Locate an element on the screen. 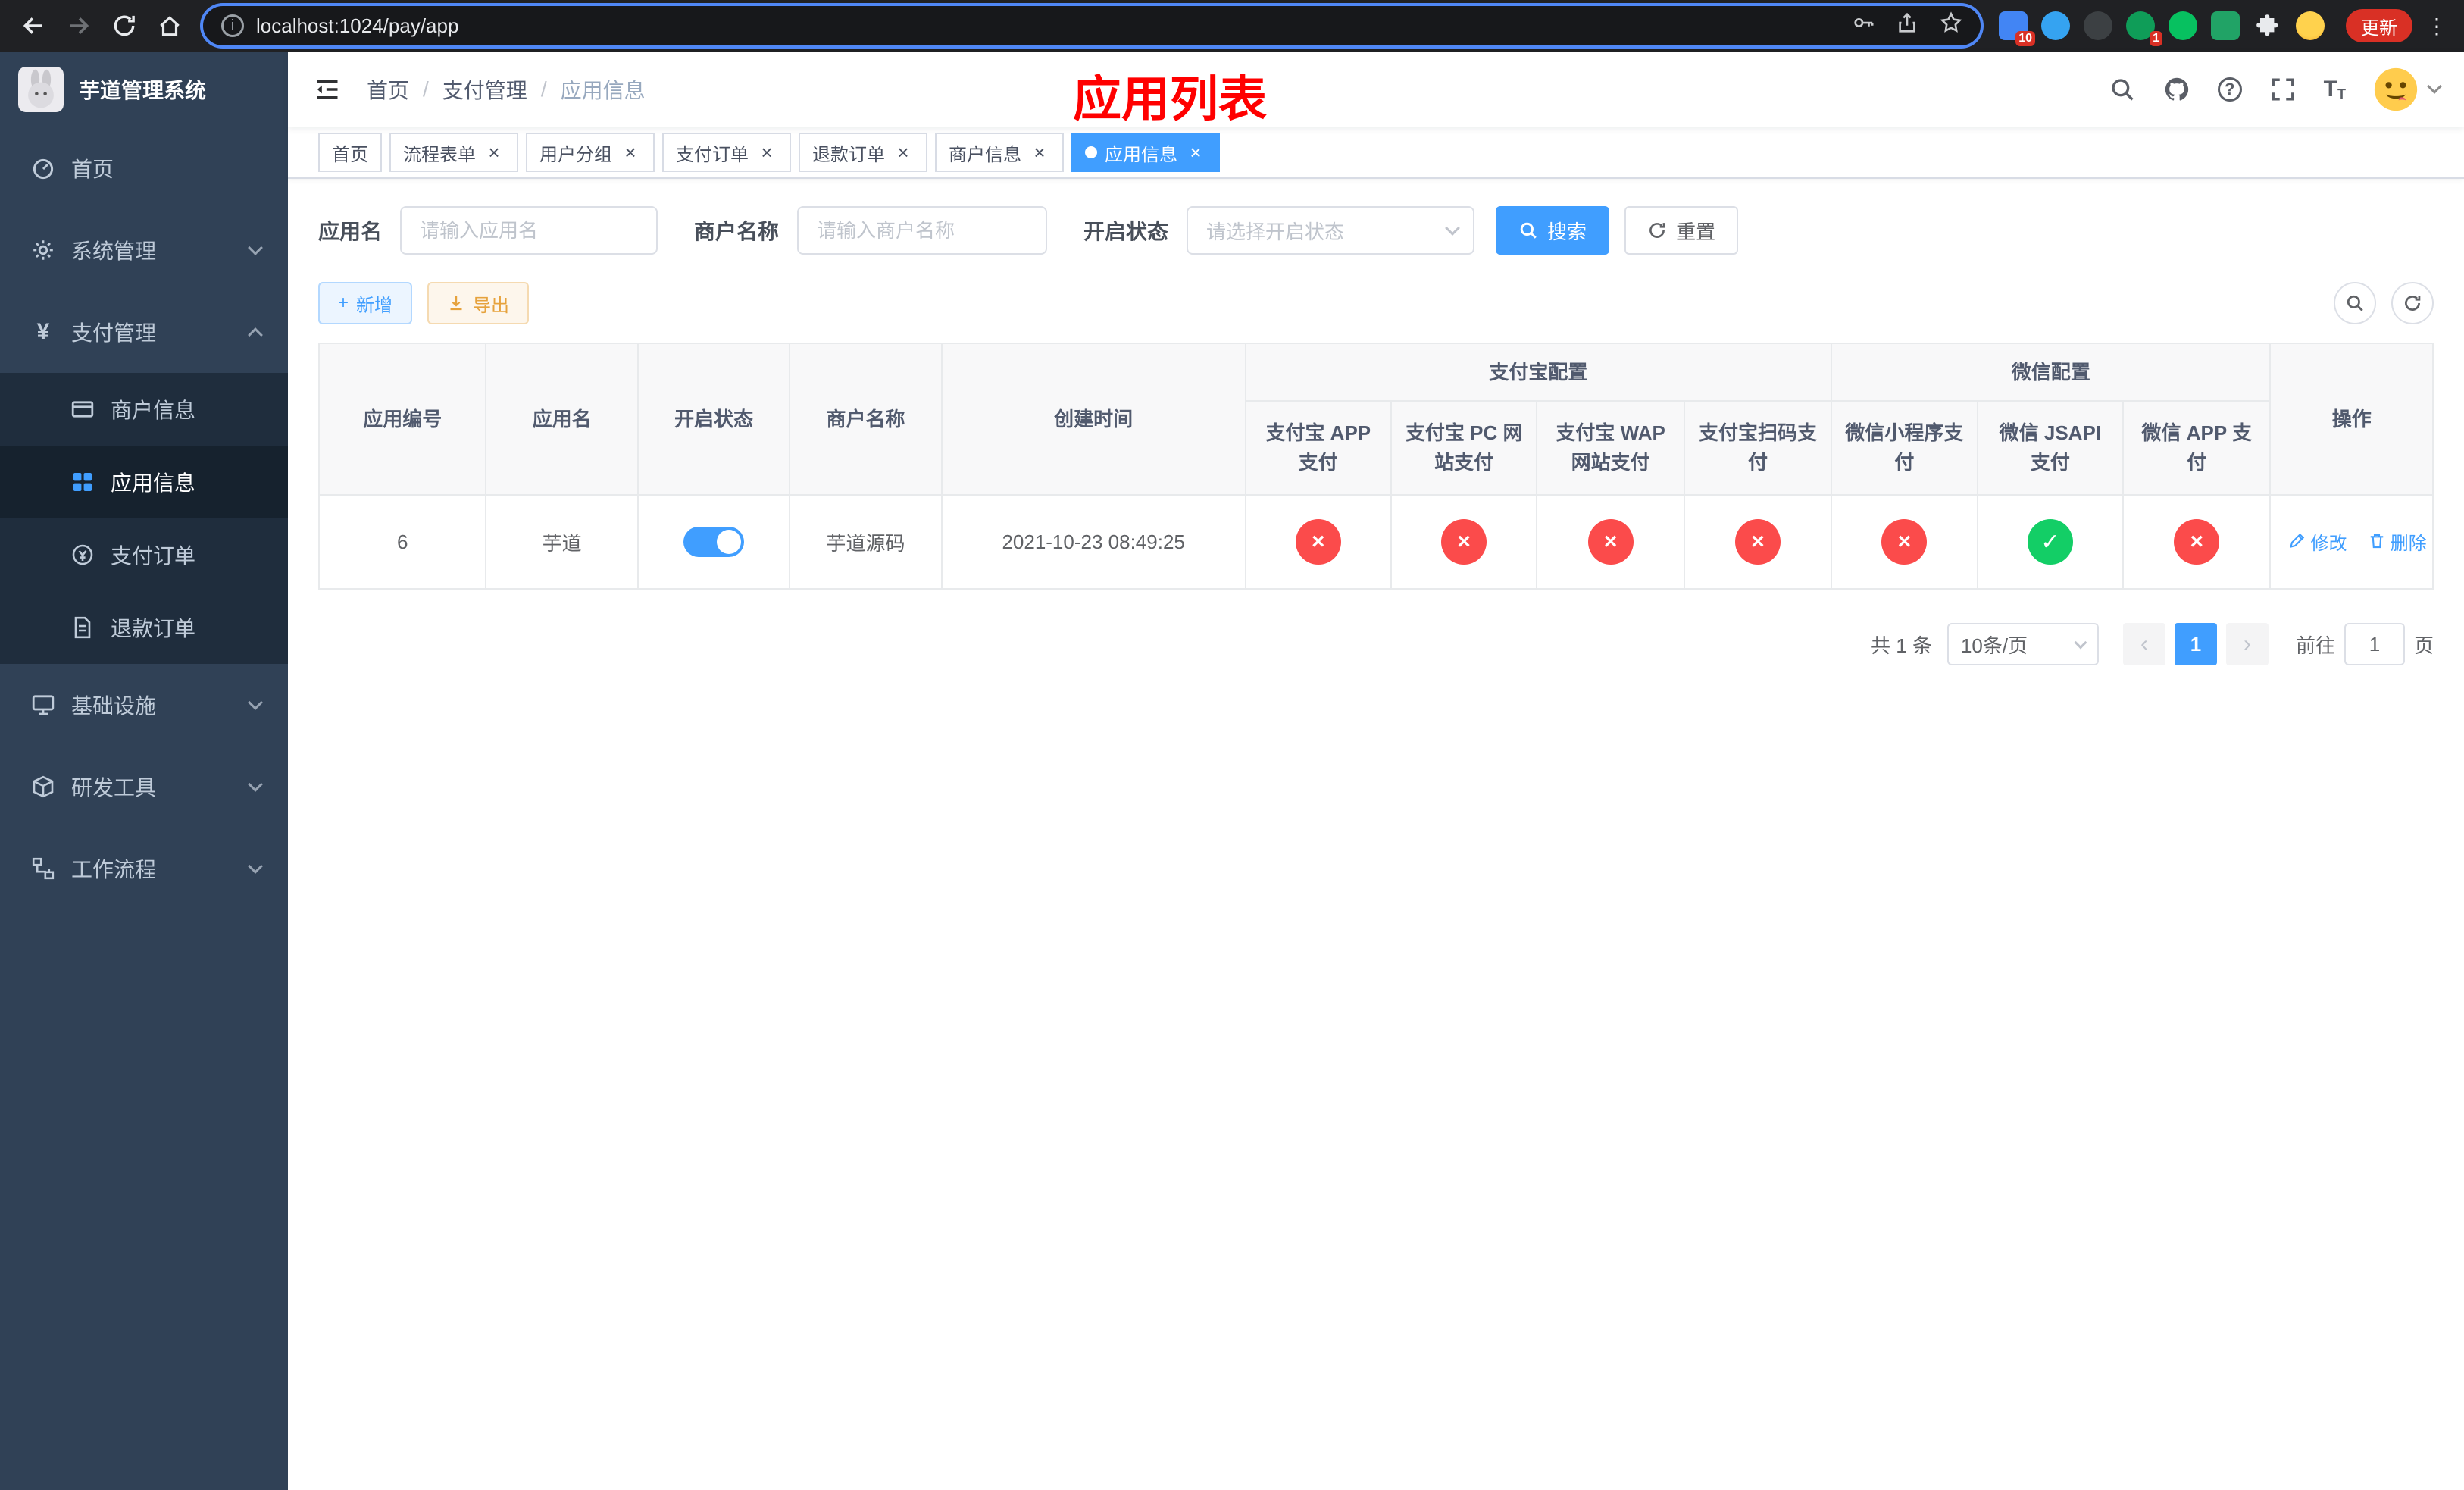 The image size is (2464, 1490). sidebar-item-payment: ¥ 支付管理 is located at coordinates (144, 332).